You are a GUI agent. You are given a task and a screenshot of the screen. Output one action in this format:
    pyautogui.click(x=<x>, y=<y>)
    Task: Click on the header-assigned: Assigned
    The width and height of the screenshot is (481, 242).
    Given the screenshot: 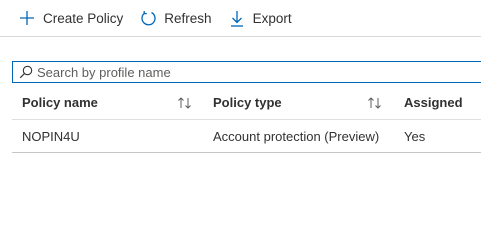 What is the action you would take?
    pyautogui.click(x=436, y=102)
    